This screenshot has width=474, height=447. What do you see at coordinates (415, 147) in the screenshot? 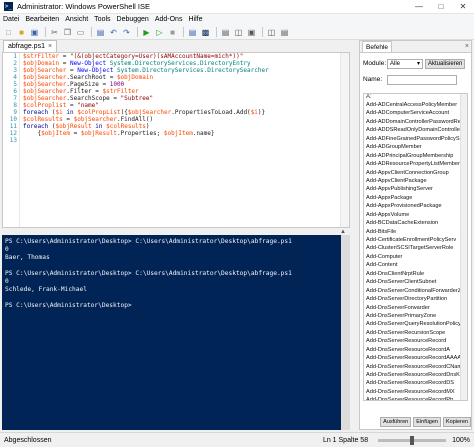
I see `command-list-item: Add-ADGroupMember` at bounding box center [415, 147].